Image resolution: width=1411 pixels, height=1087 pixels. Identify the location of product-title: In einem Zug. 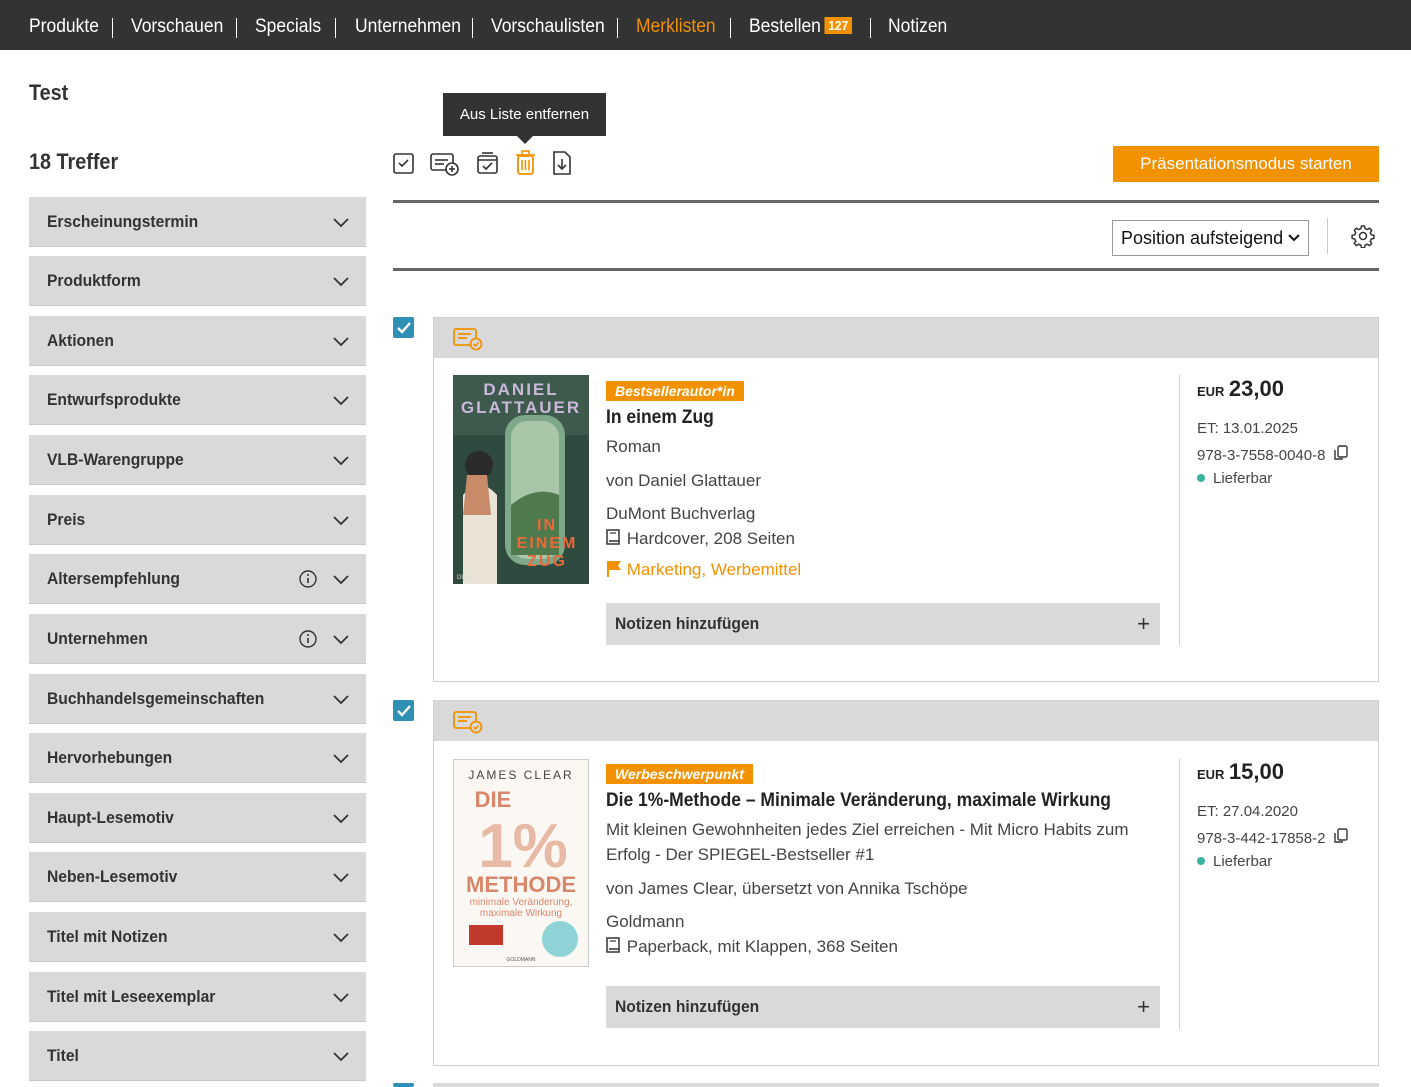
(660, 418).